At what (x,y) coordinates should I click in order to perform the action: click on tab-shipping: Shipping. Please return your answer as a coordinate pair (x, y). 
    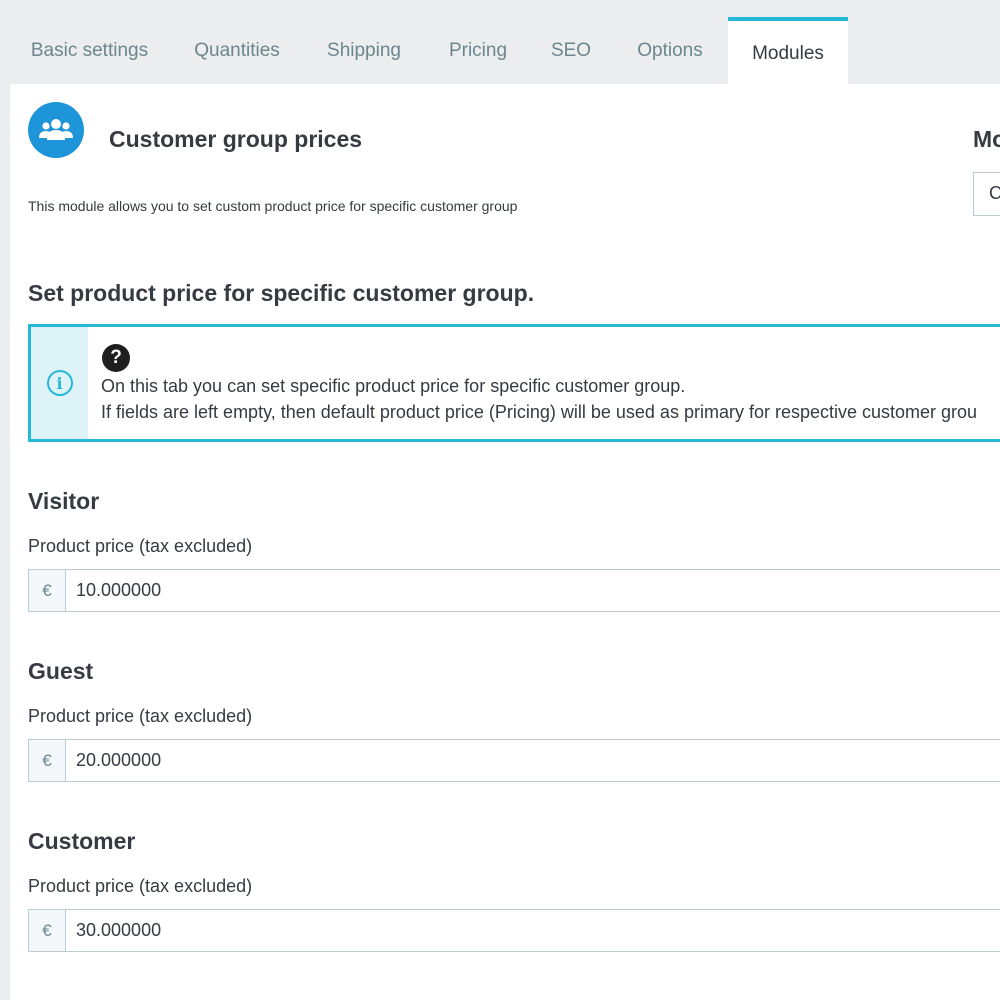
    Looking at the image, I should click on (364, 51).